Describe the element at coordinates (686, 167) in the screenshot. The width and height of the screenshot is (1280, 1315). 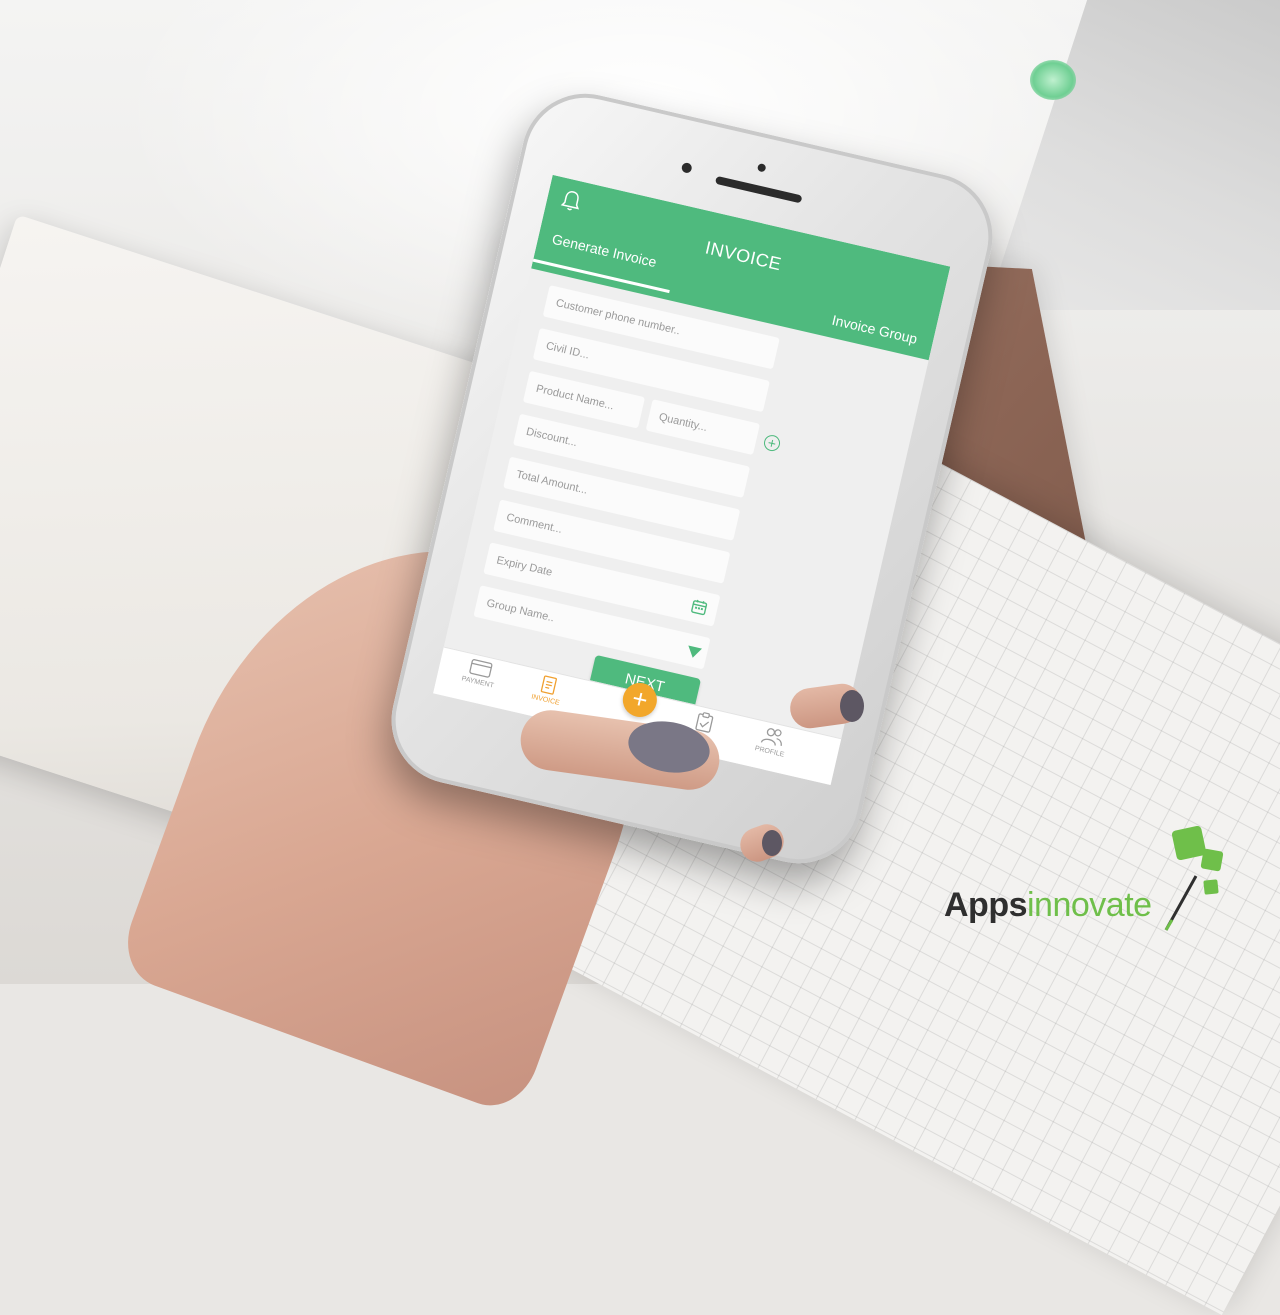
I see `front-camera` at that location.